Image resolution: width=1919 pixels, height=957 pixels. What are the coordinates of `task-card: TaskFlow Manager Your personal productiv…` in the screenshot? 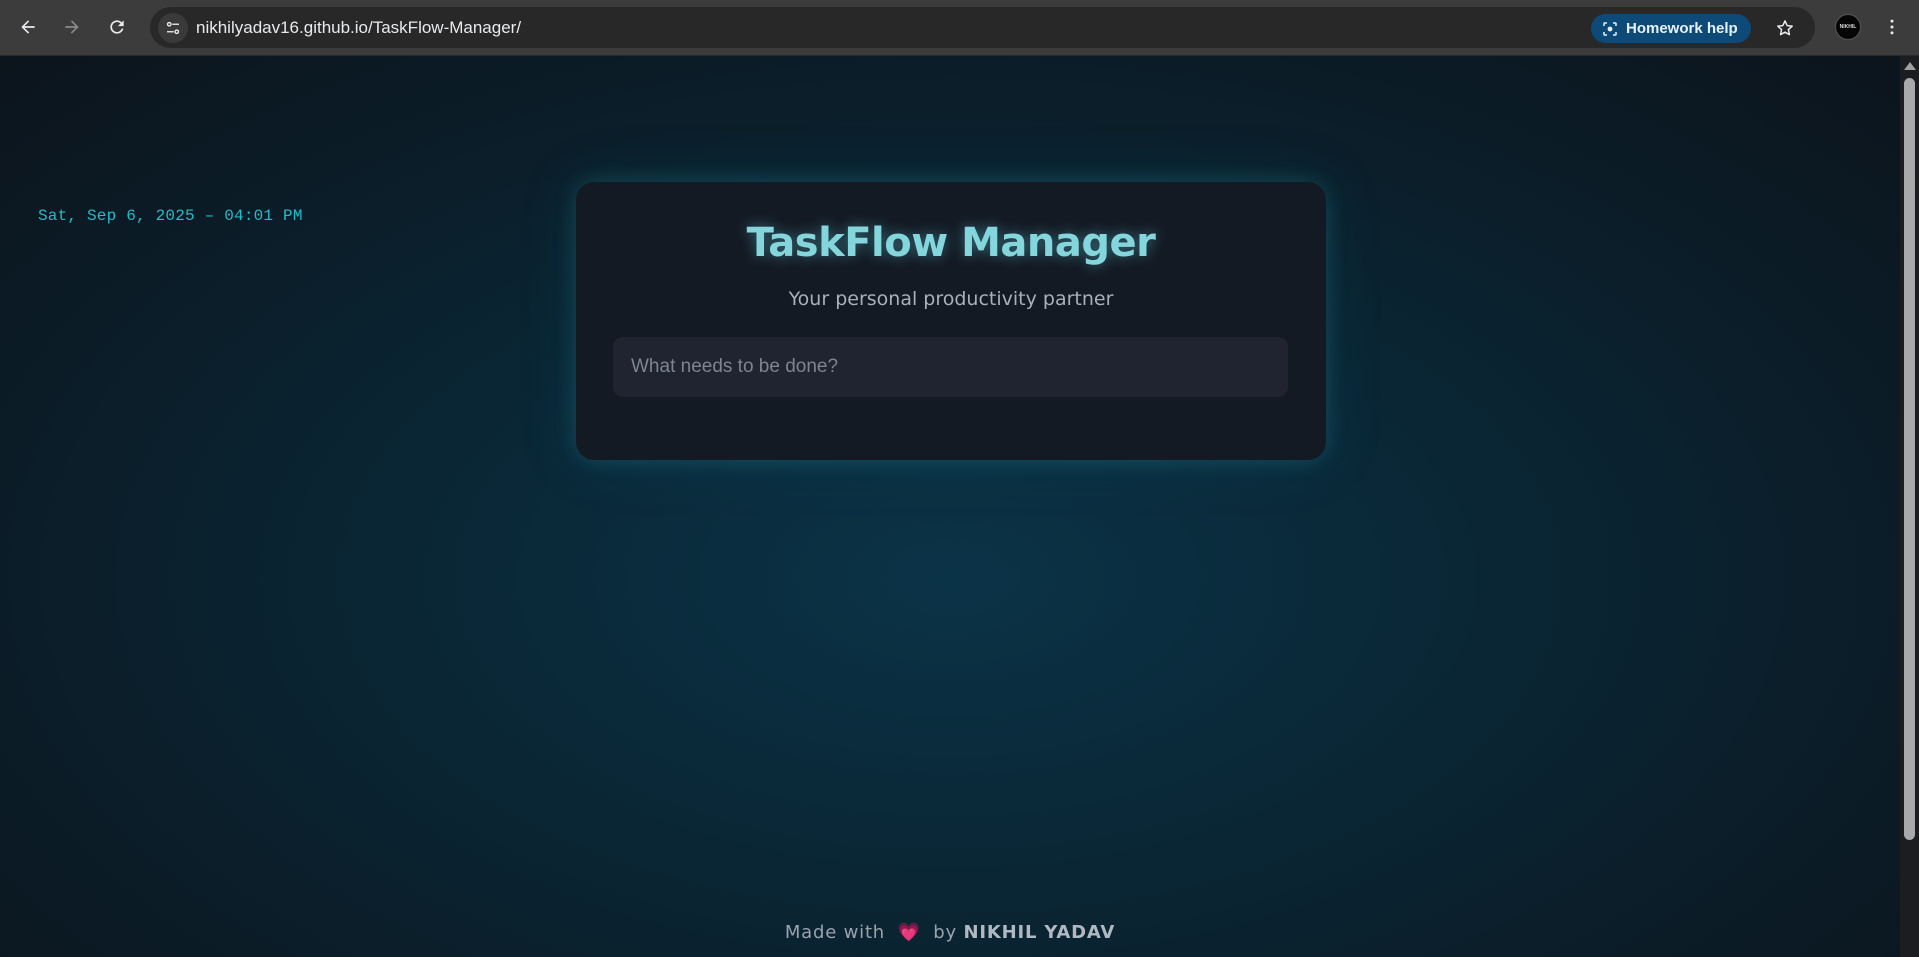 It's located at (951, 321).